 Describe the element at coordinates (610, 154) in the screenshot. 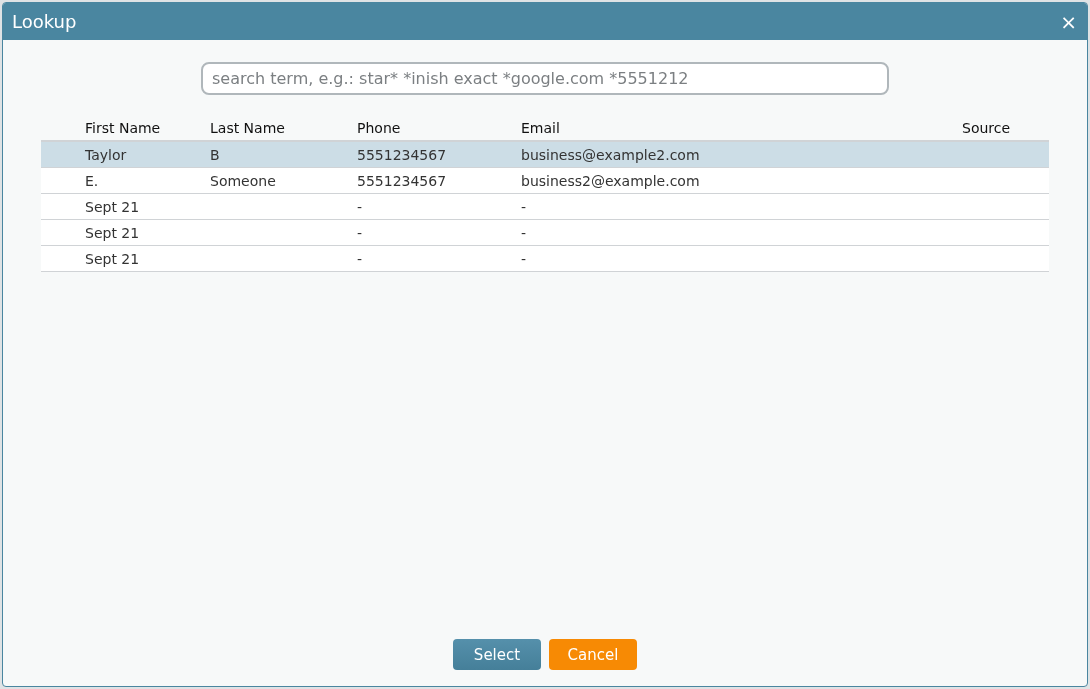

I see `table-cell: business@example2.com` at that location.